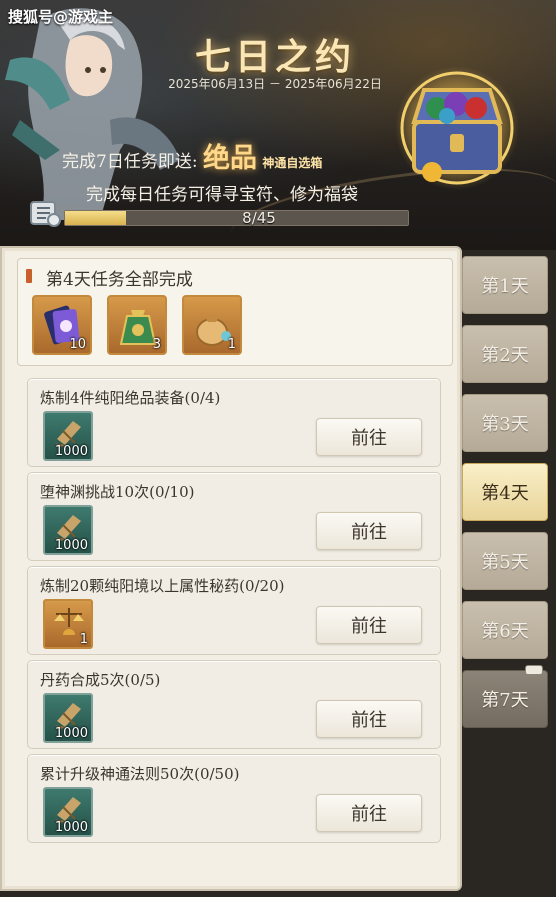 The height and width of the screenshot is (897, 556). I want to click on tab-day-3: 第3天, so click(505, 423).